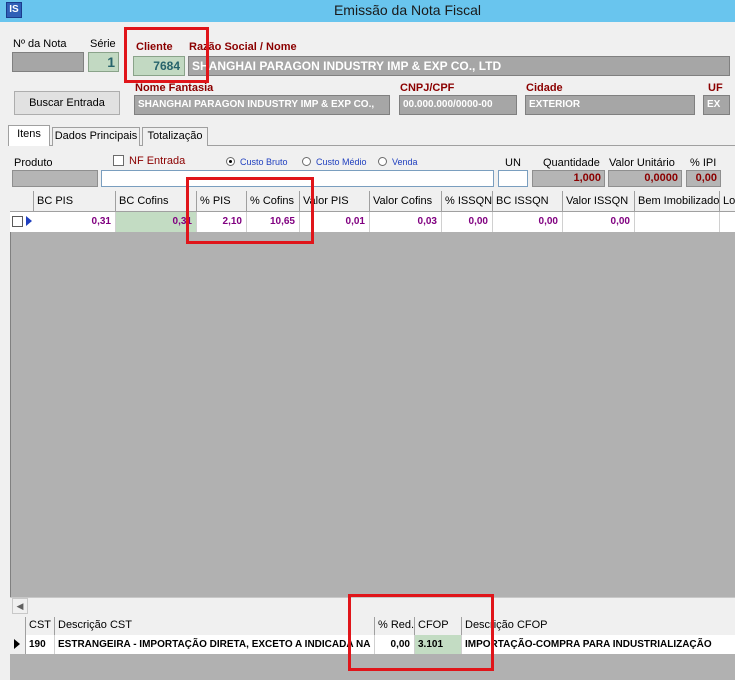  What do you see at coordinates (405, 162) in the screenshot?
I see `venda-label: Venda` at bounding box center [405, 162].